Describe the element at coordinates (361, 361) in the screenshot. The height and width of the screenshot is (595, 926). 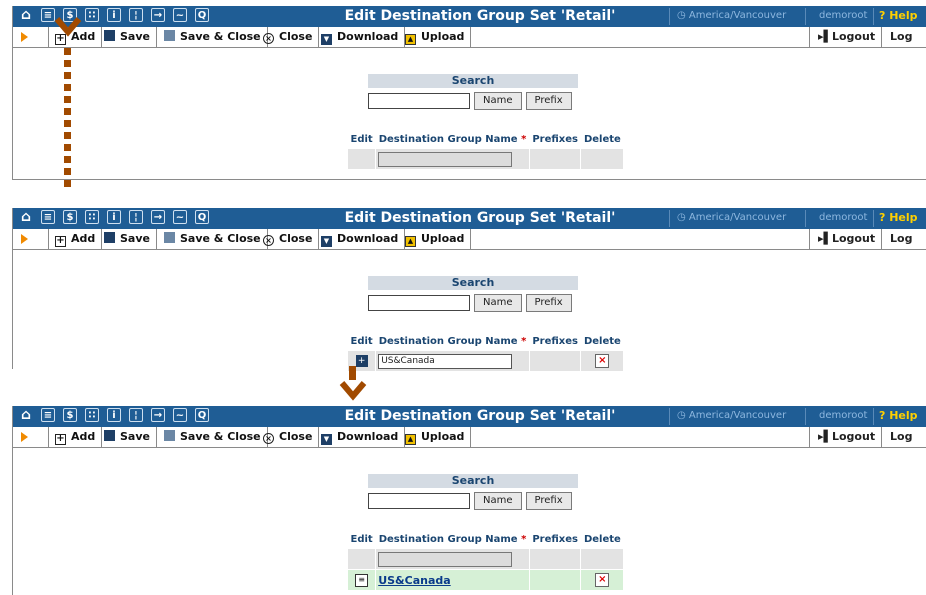
I see `save-row-icon: +` at that location.